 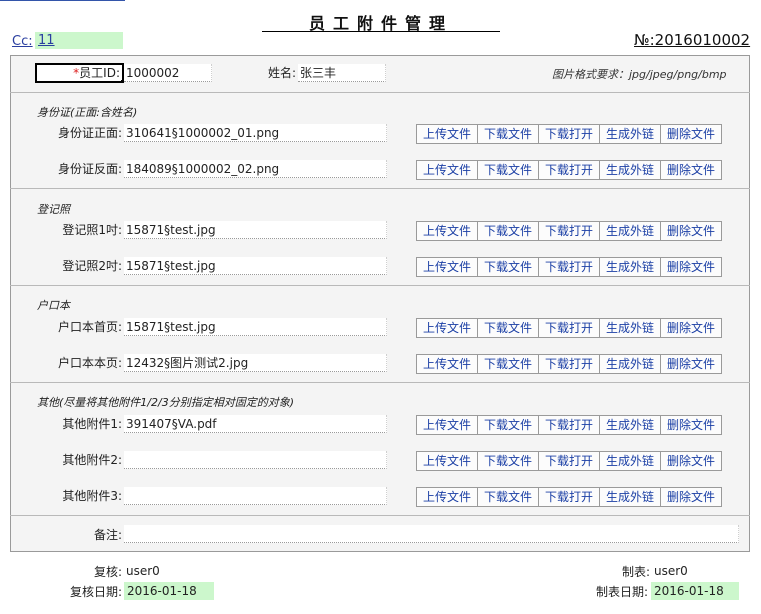 I want to click on file-field-other-1: 391407§VA.pdf, so click(x=255, y=424).